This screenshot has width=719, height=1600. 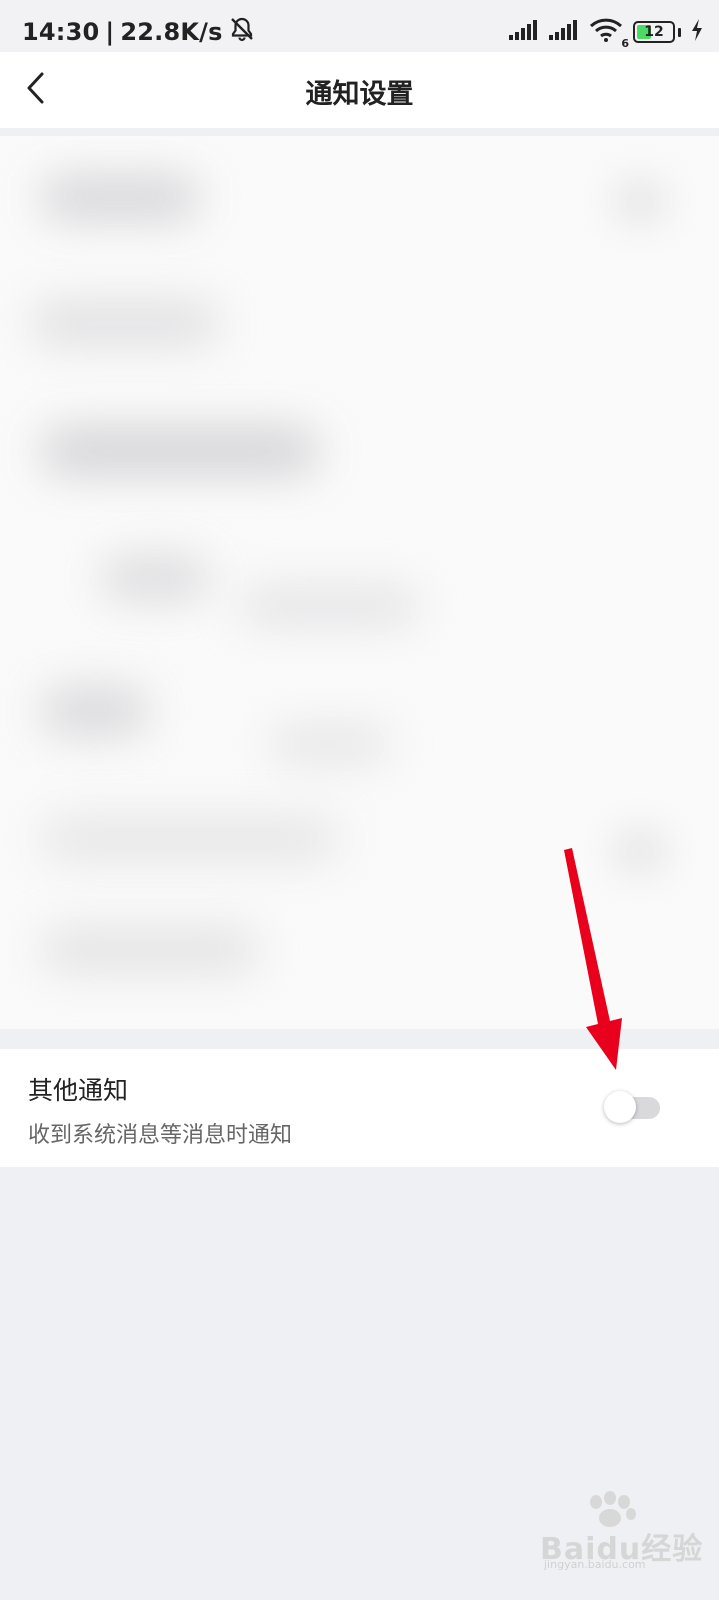 I want to click on network-speed: 22.8K/s, so click(x=171, y=32).